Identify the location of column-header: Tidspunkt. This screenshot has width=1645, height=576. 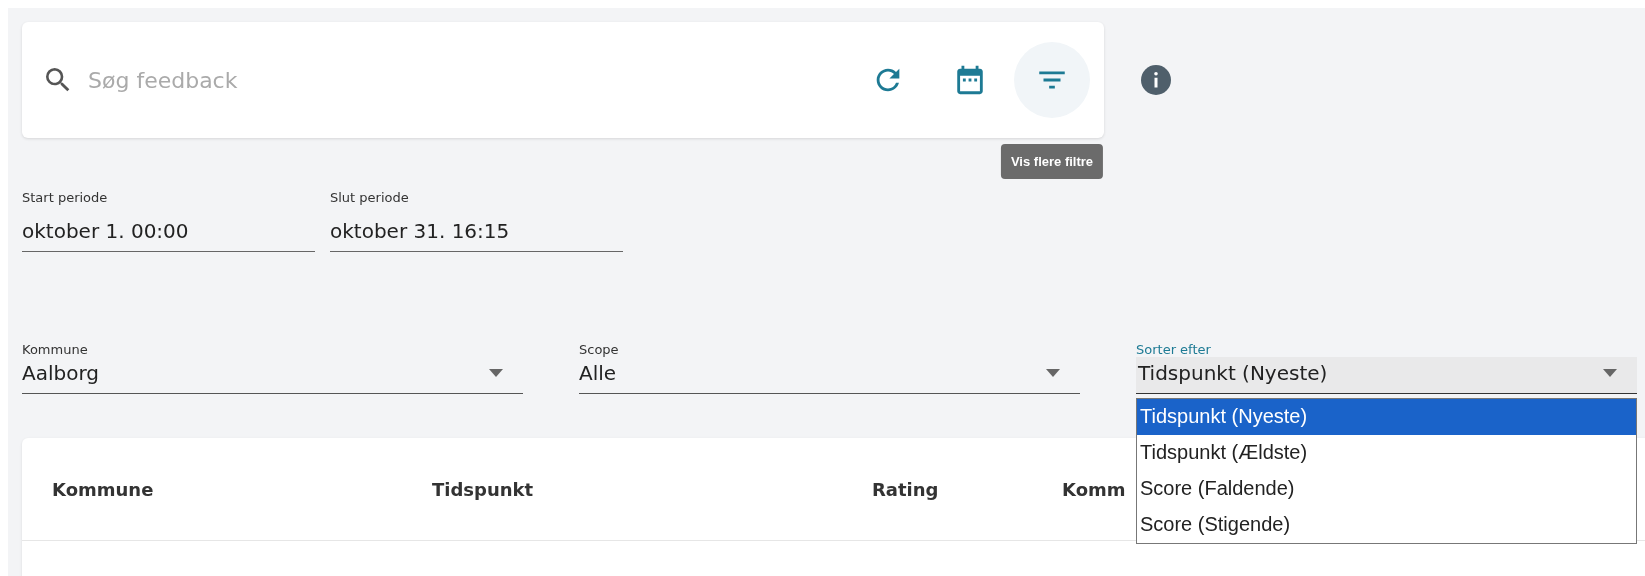
(483, 489).